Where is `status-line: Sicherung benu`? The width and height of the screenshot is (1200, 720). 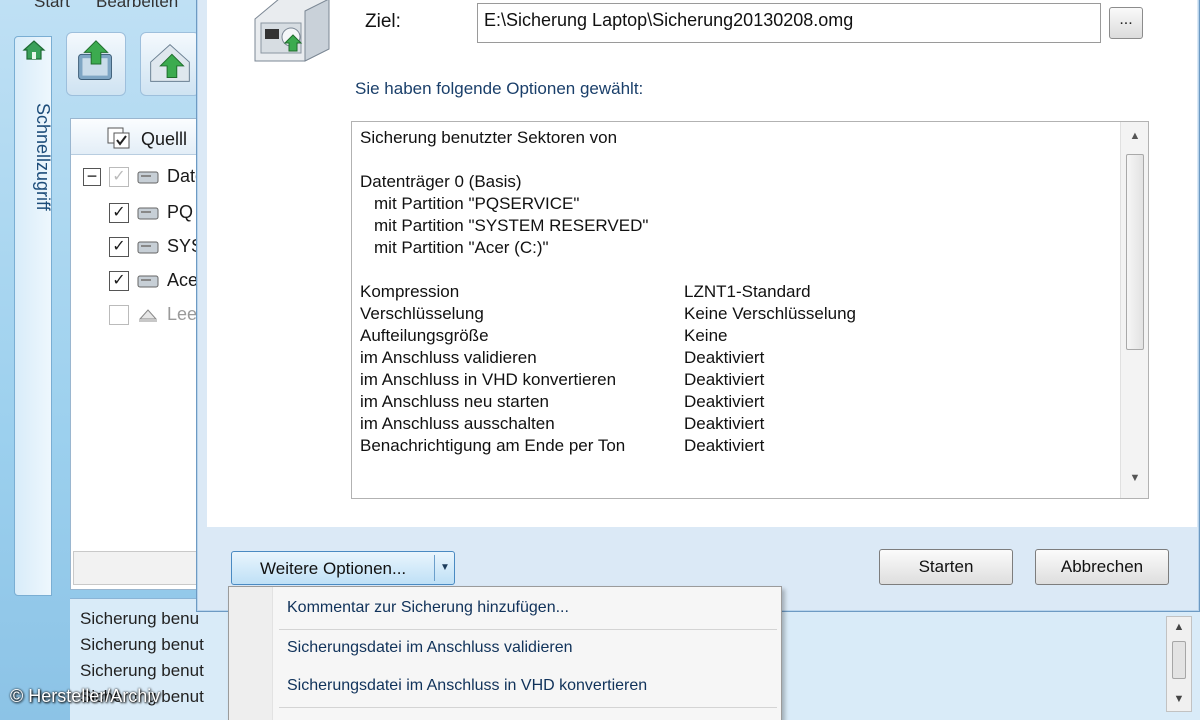 status-line: Sicherung benu is located at coordinates (140, 618).